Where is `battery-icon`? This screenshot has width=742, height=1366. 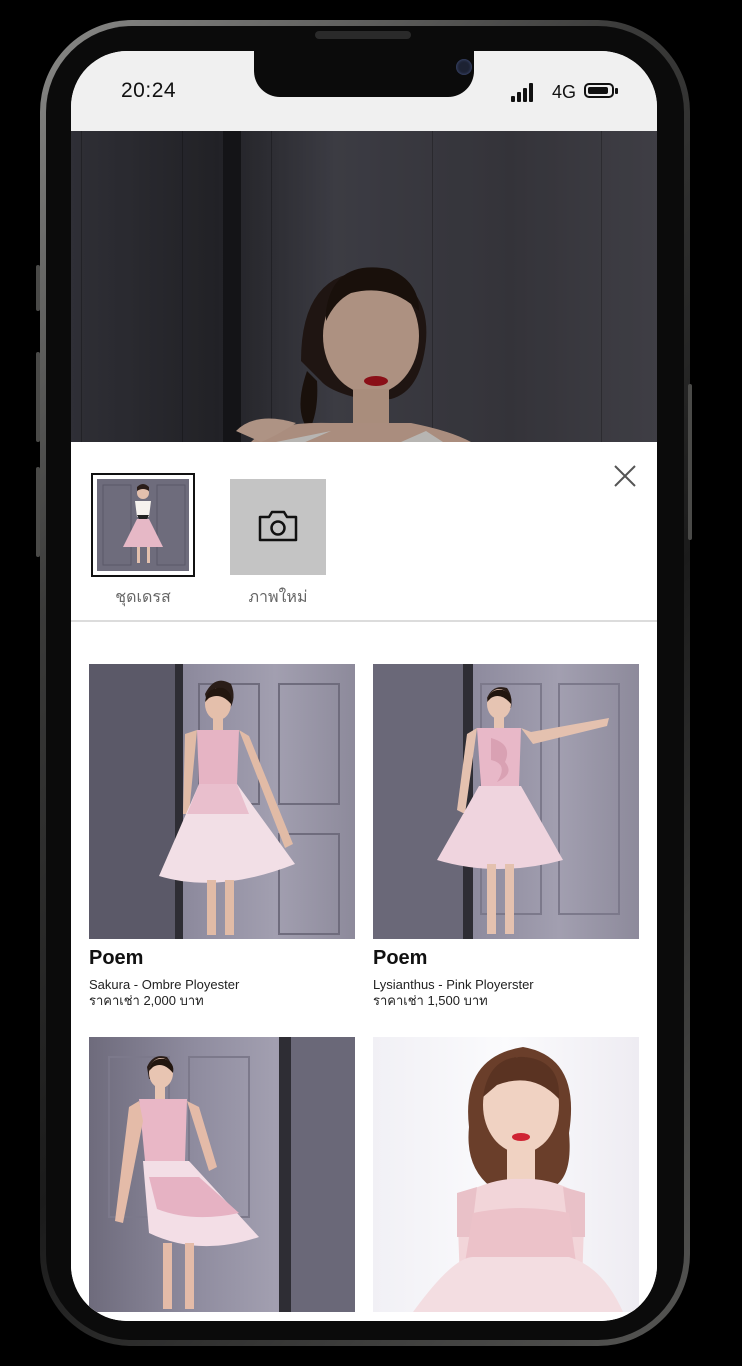
battery-icon is located at coordinates (601, 90).